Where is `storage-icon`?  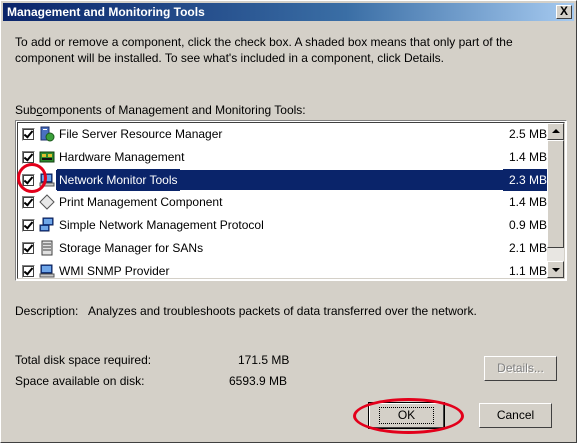
storage-icon is located at coordinates (47, 248).